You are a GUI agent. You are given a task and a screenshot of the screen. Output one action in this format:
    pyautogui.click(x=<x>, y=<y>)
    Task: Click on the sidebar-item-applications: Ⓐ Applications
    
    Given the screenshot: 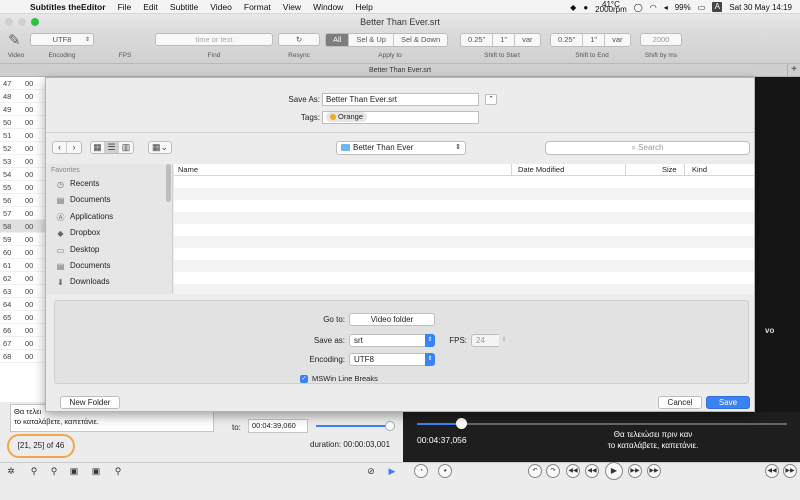 What is the action you would take?
    pyautogui.click(x=85, y=217)
    